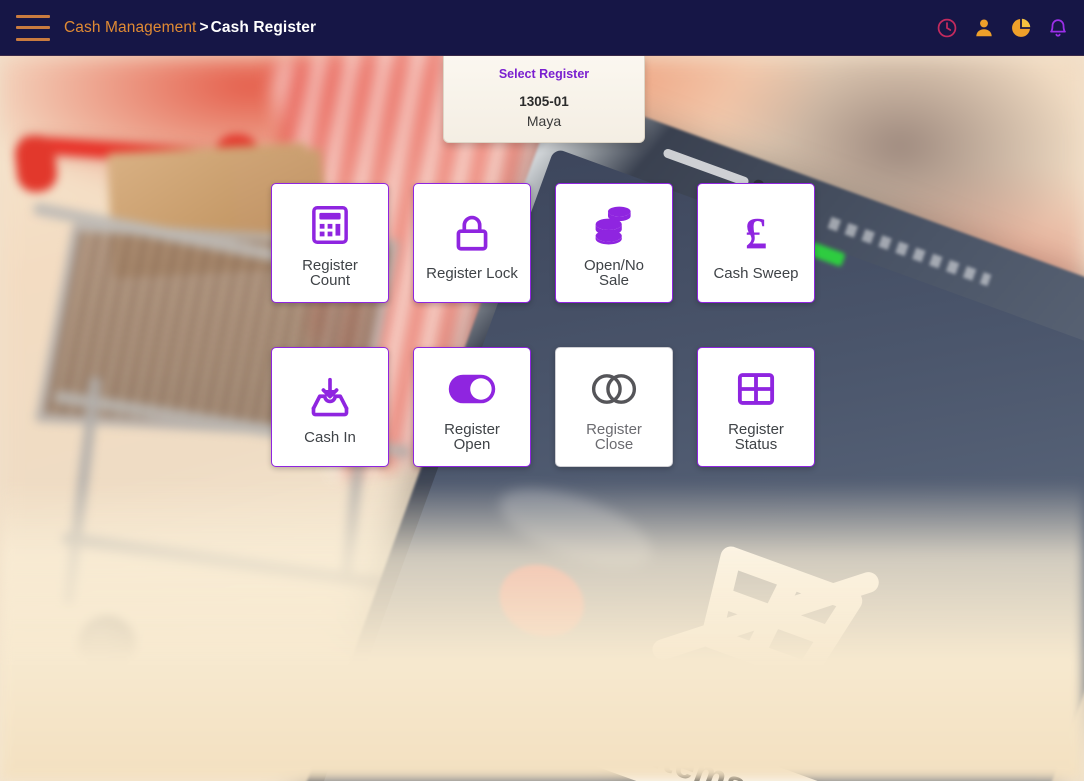  What do you see at coordinates (984, 28) in the screenshot?
I see `user-icon` at bounding box center [984, 28].